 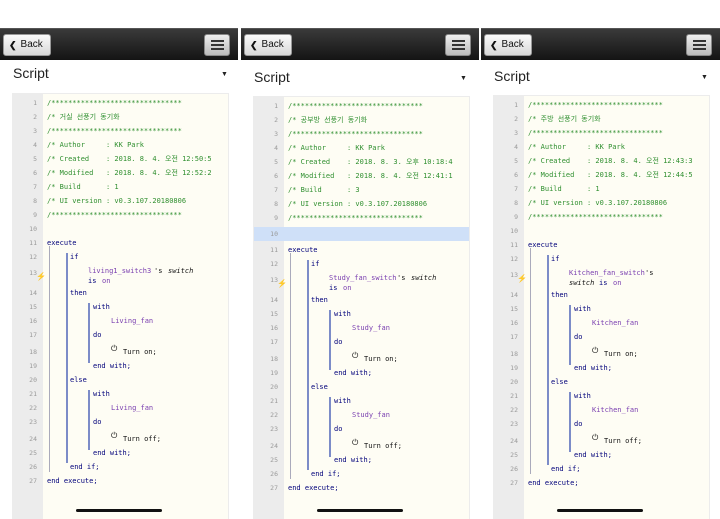 I want to click on comment-line: /* Created : 2018. 8. 4. 오전 12:43:3, so click(x=610, y=161).